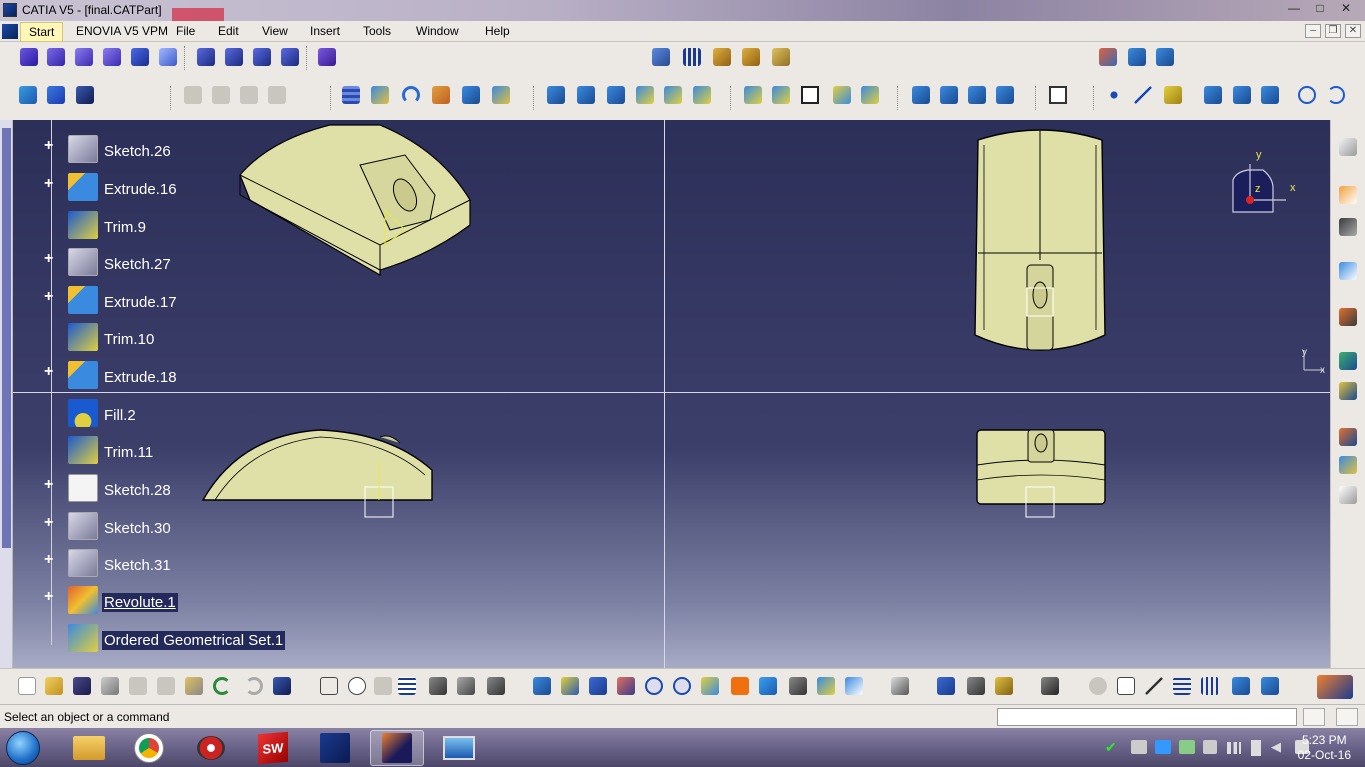 This screenshot has height=767, width=1365. What do you see at coordinates (1126, 686) in the screenshot?
I see `hand-grab-icon` at bounding box center [1126, 686].